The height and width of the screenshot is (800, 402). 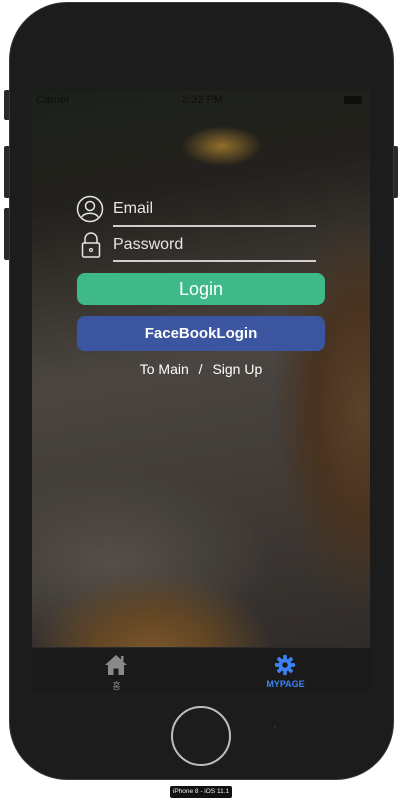 I want to click on sign-up-link: Sign Up, so click(x=237, y=369).